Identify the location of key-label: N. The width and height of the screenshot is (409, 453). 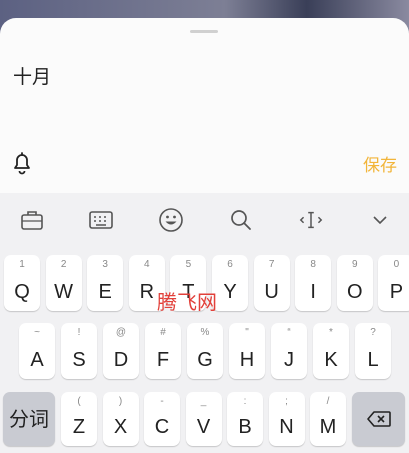
(286, 427).